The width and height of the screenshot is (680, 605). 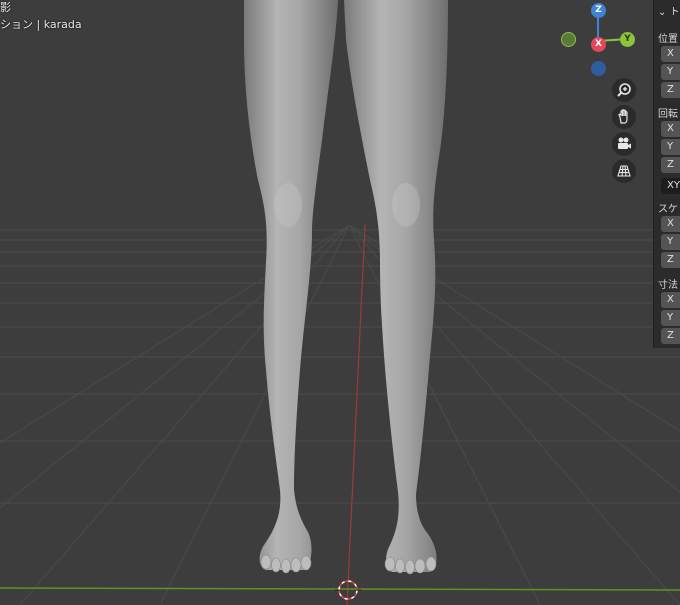 I want to click on zoom-in-icon, so click(x=624, y=90).